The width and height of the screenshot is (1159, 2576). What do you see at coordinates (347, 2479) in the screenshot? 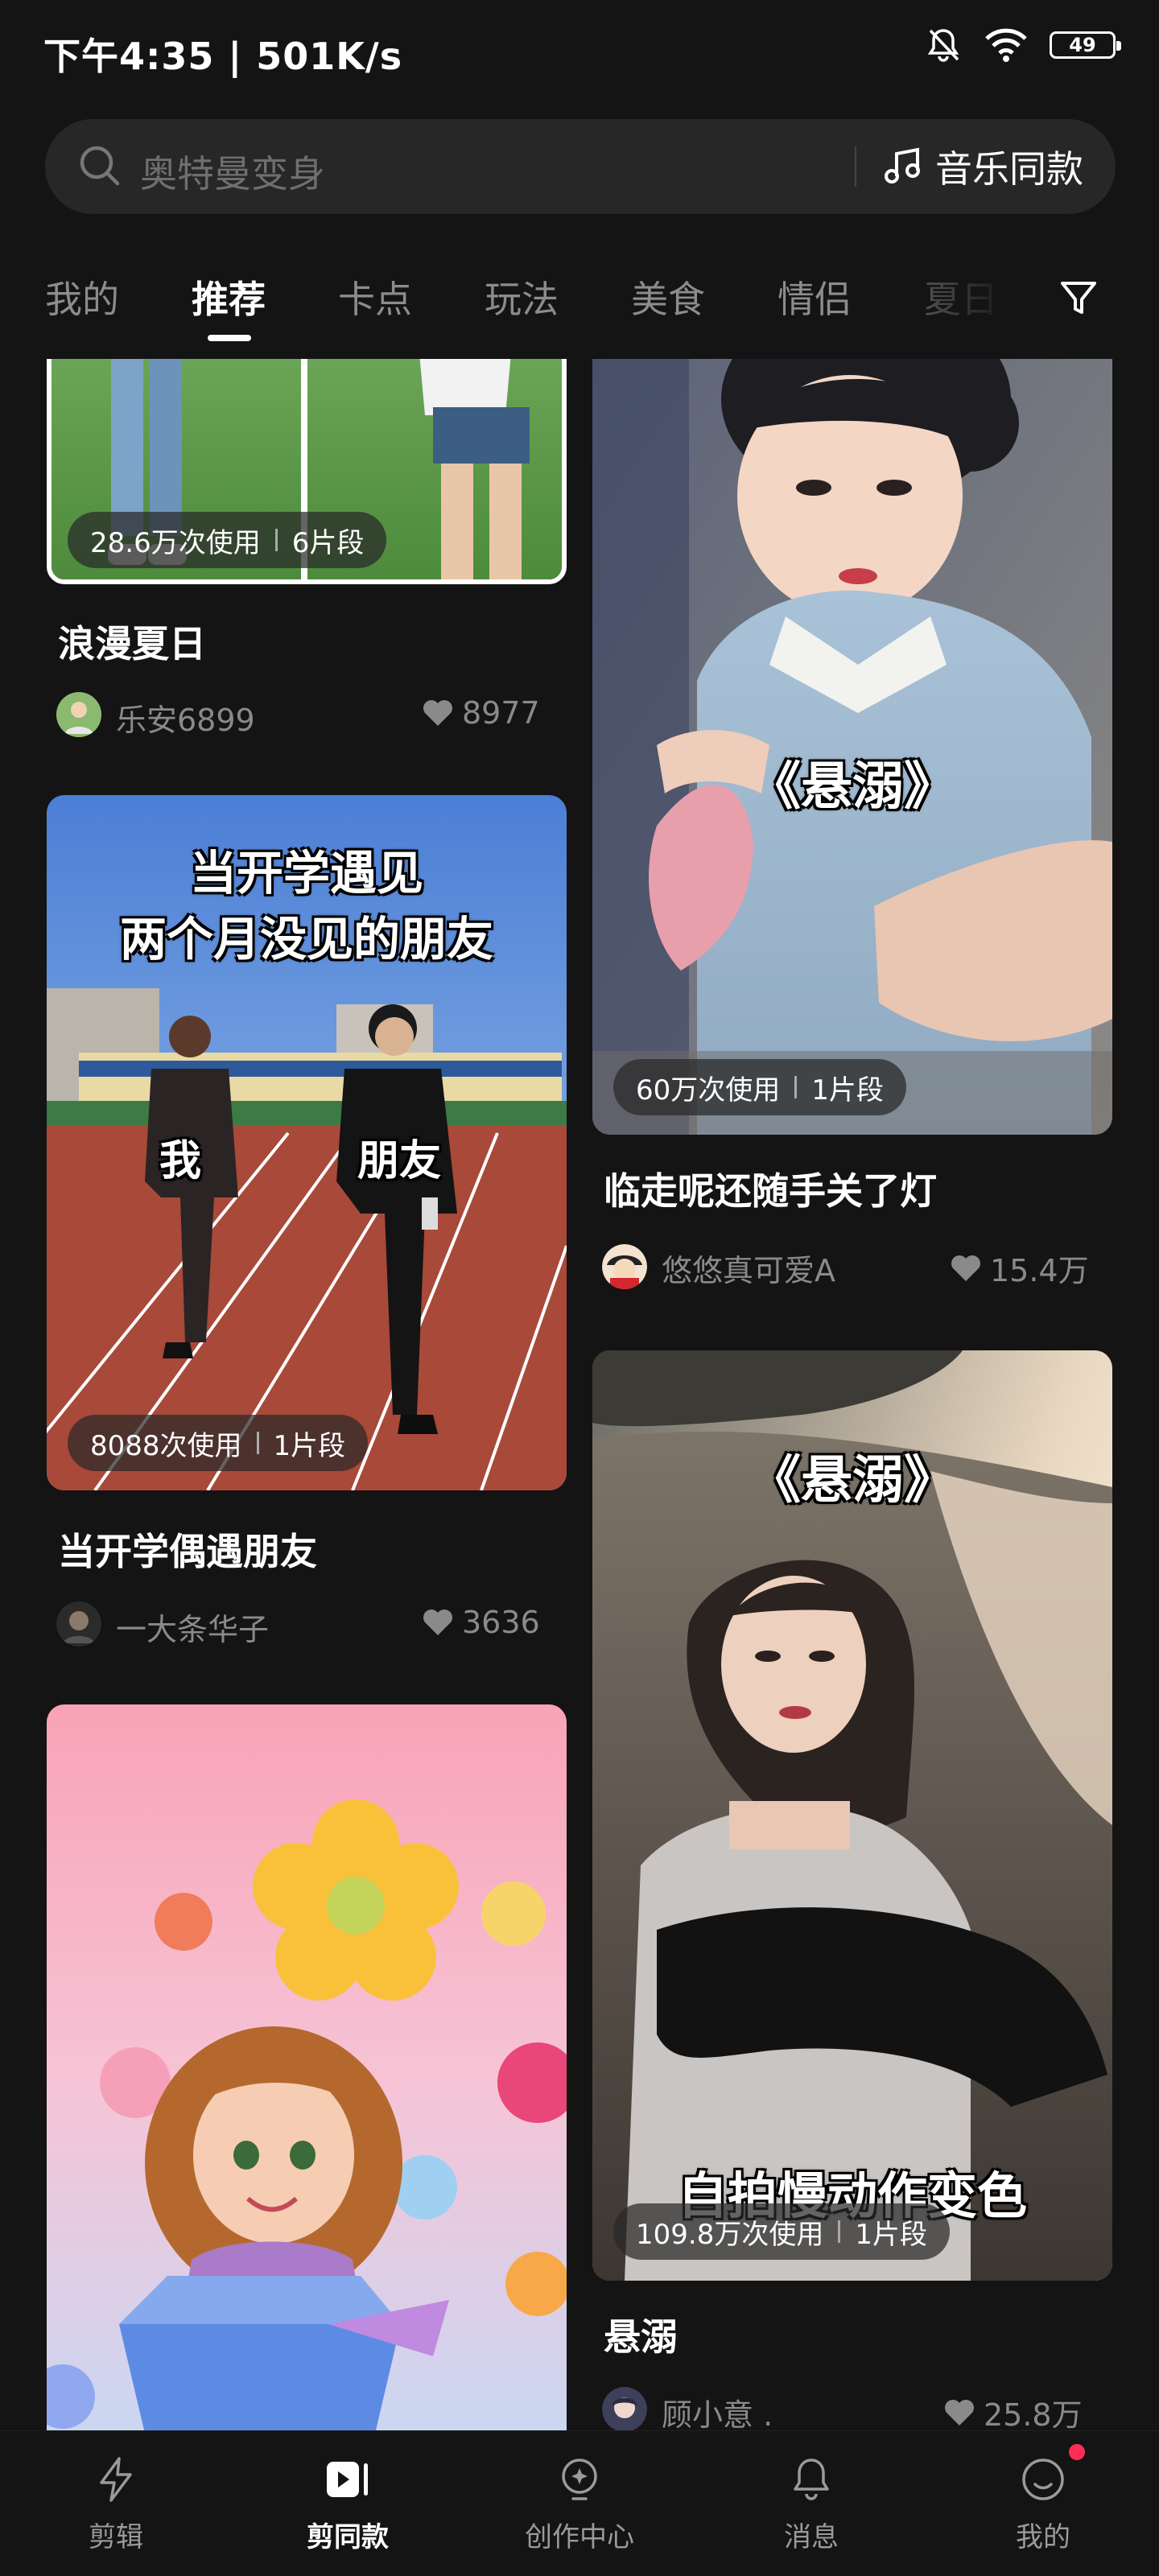
I see `play-template-icon` at bounding box center [347, 2479].